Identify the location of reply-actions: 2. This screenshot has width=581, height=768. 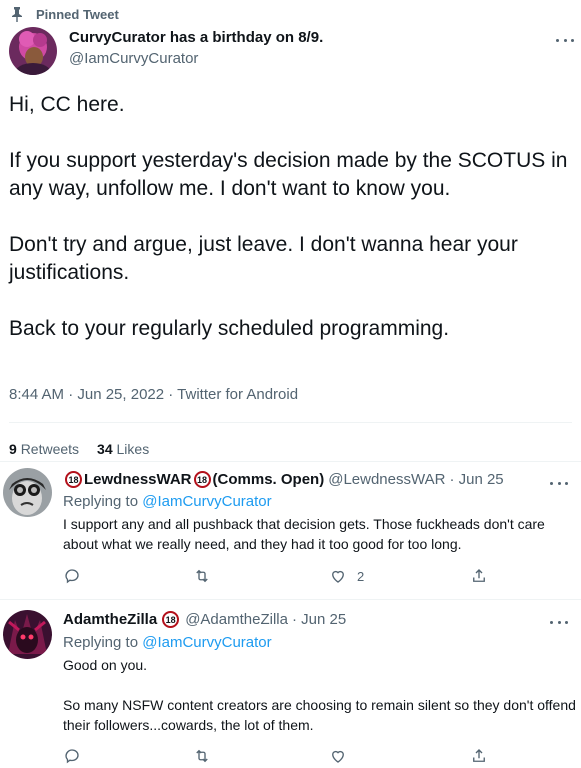
(283, 577).